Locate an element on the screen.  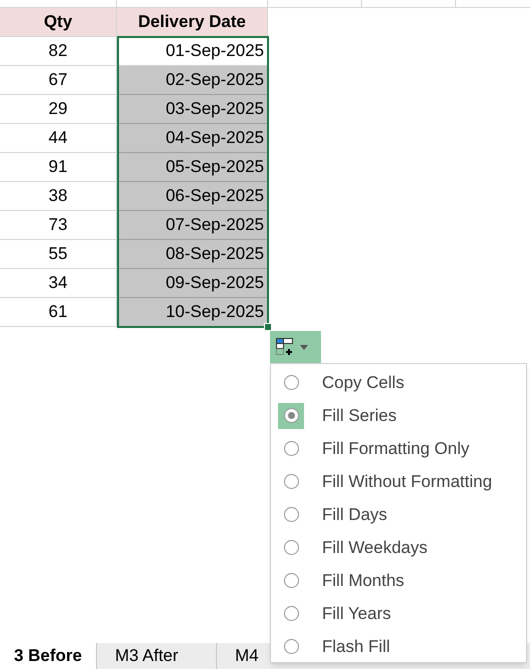
table-cell: 04-Sep-2025 is located at coordinates (192, 138).